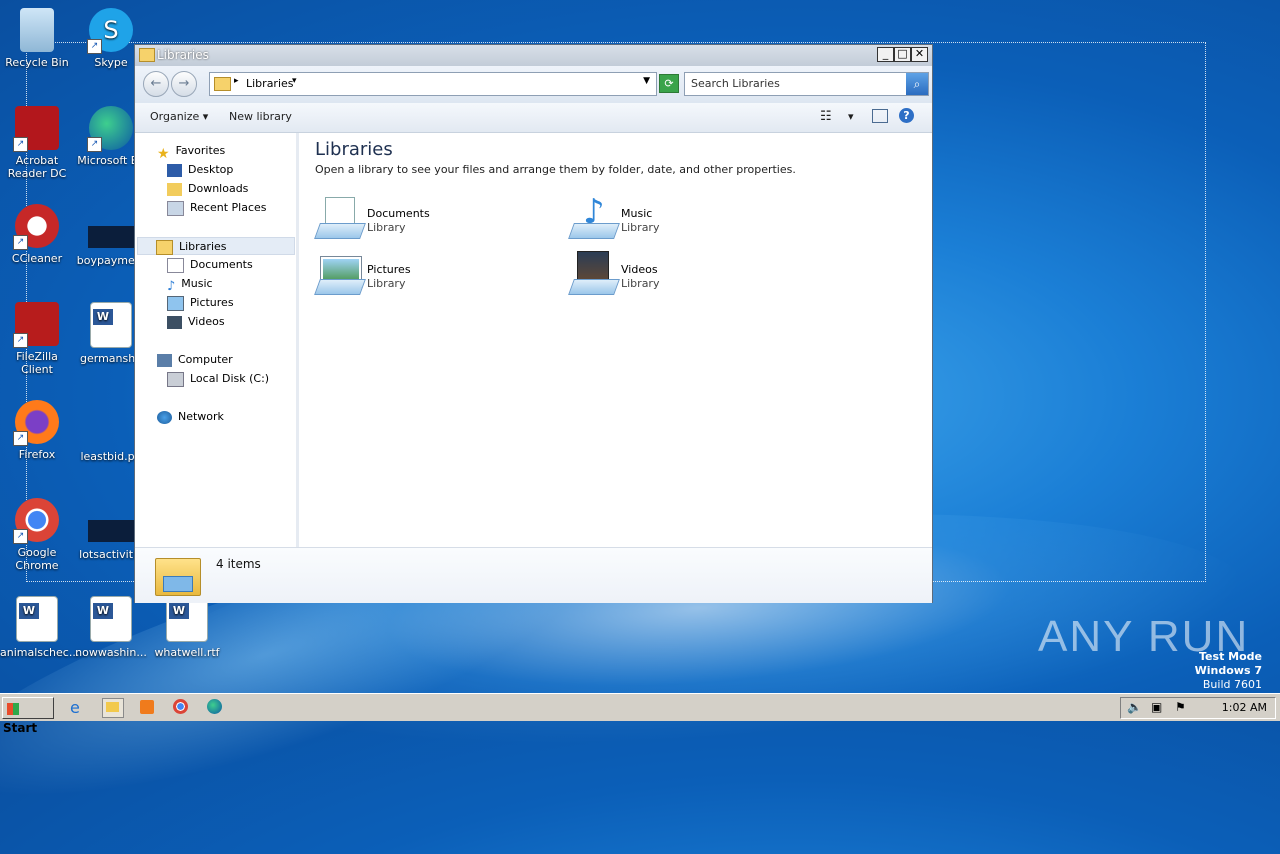  What do you see at coordinates (429, 220) in the screenshot?
I see `library-documents: Documents Library` at bounding box center [429, 220].